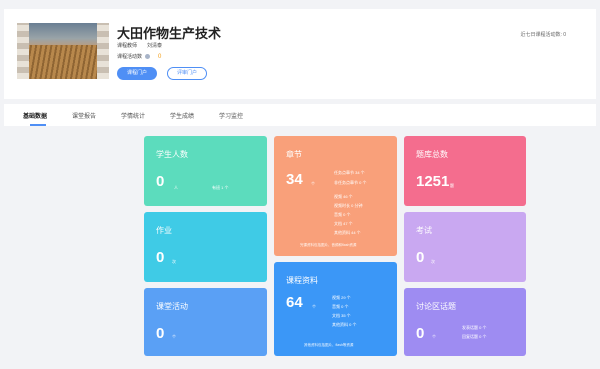 The image size is (600, 369). Describe the element at coordinates (63, 51) in the screenshot. I see `course-cover-image` at that location.